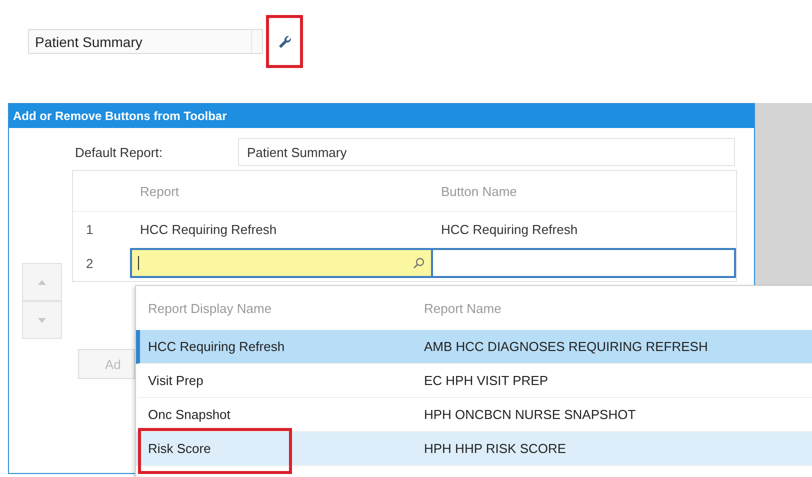 The image size is (812, 477). I want to click on column-header: Report Name, so click(462, 308).